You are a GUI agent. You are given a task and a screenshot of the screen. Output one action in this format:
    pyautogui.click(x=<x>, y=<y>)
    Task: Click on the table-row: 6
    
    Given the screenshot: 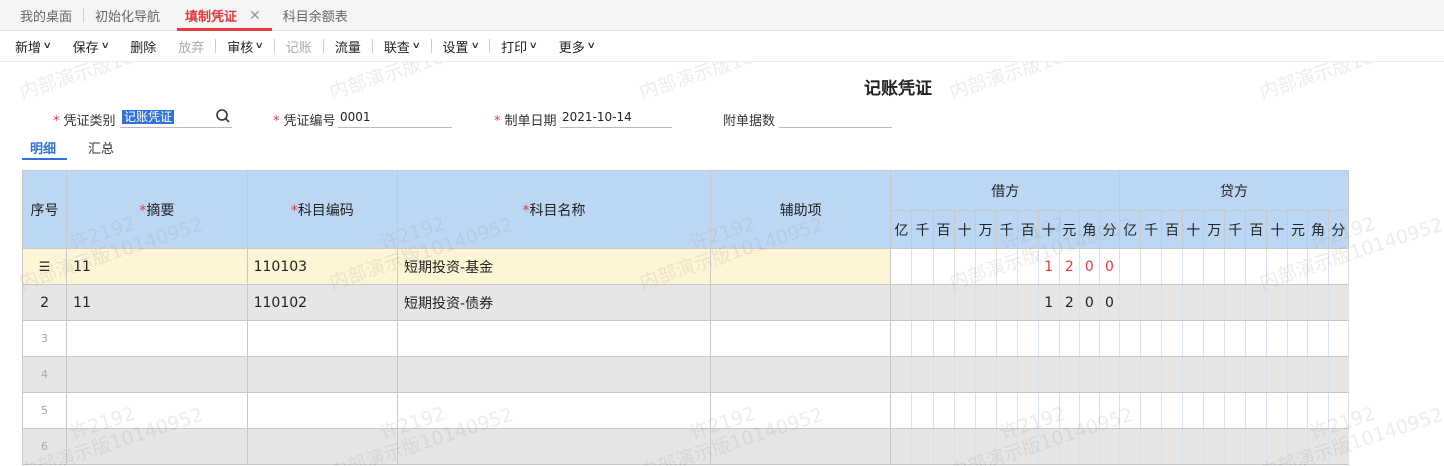 What is the action you would take?
    pyautogui.click(x=685, y=446)
    